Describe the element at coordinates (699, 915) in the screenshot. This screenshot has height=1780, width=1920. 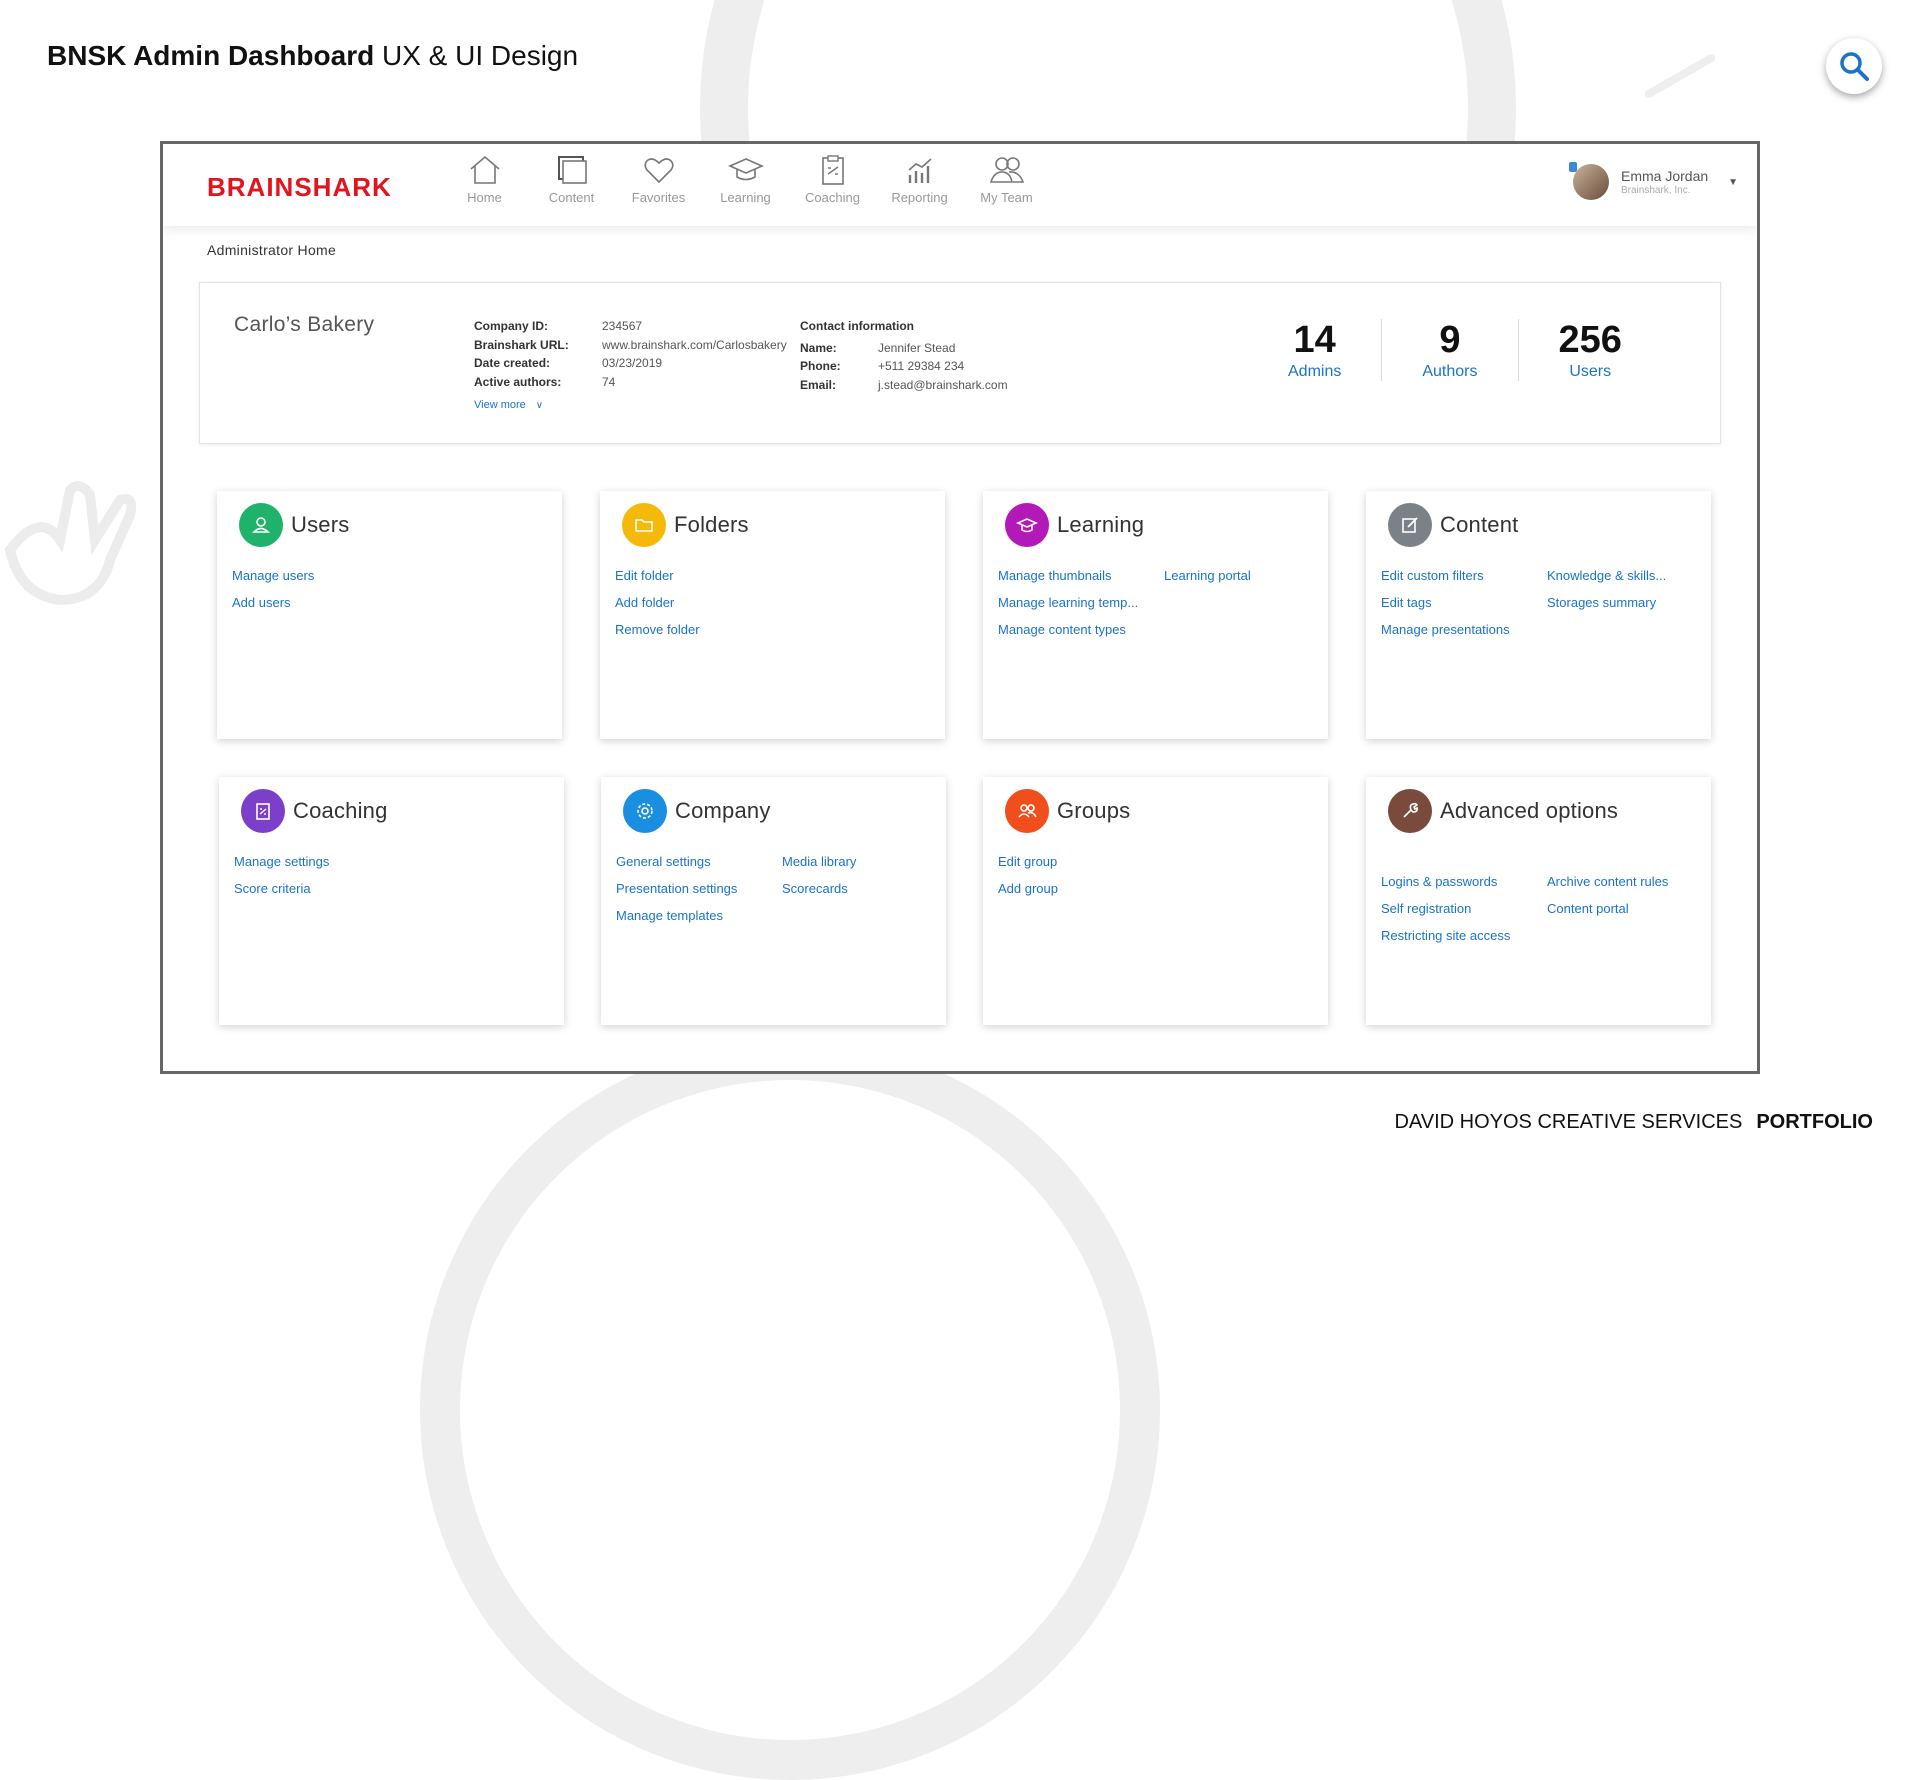
I see `link-manage-templates: Manage templates` at that location.